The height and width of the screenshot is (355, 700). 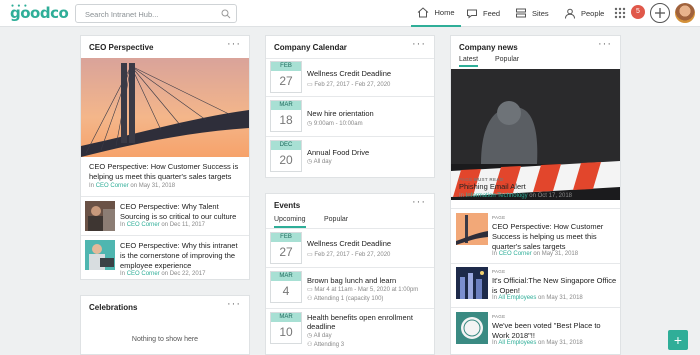 I want to click on sites-icon, so click(x=521, y=13).